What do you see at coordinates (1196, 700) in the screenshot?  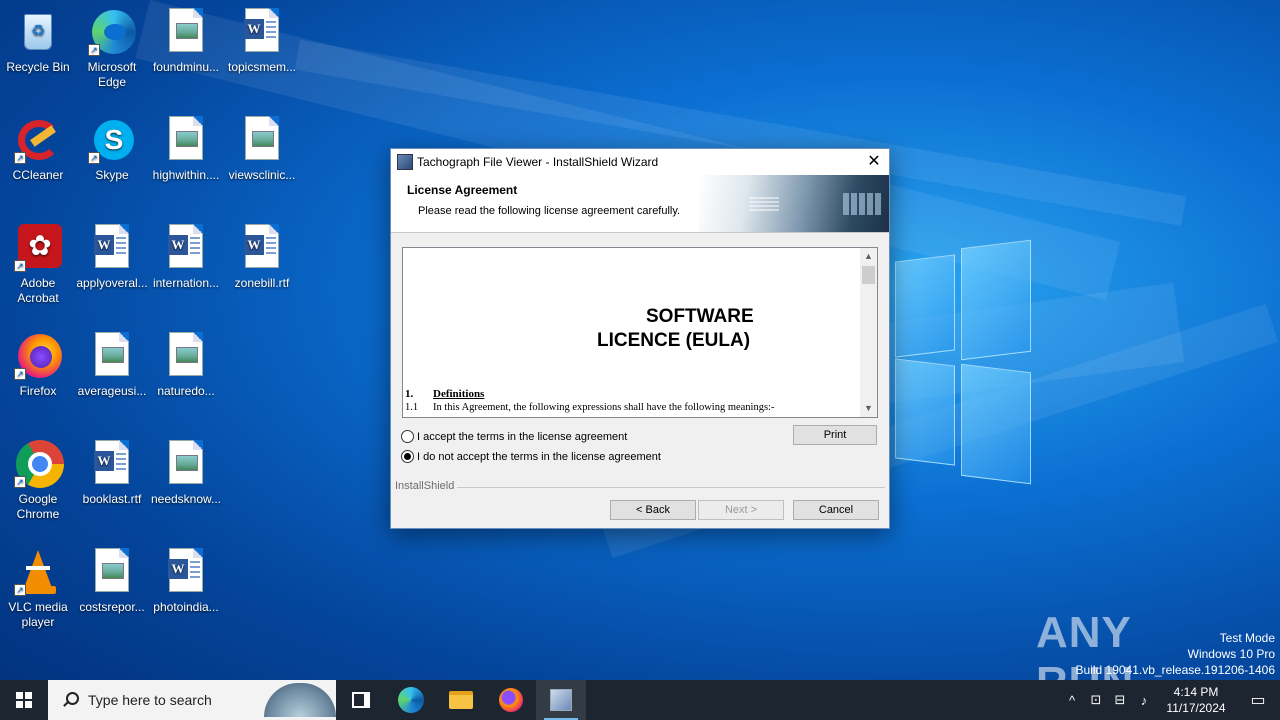 I see `clock: 4:14 PM 11/17/2024` at bounding box center [1196, 700].